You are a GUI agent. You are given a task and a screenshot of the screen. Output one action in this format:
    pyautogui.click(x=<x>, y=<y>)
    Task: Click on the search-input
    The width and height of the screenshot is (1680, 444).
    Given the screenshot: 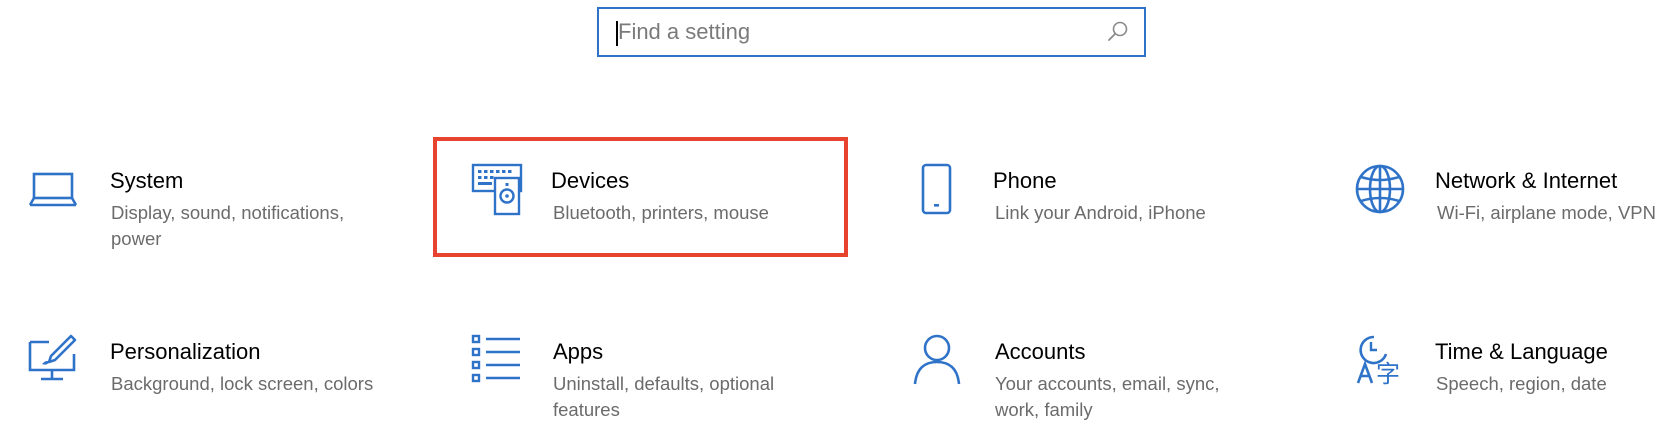 What is the action you would take?
    pyautogui.click(x=858, y=32)
    